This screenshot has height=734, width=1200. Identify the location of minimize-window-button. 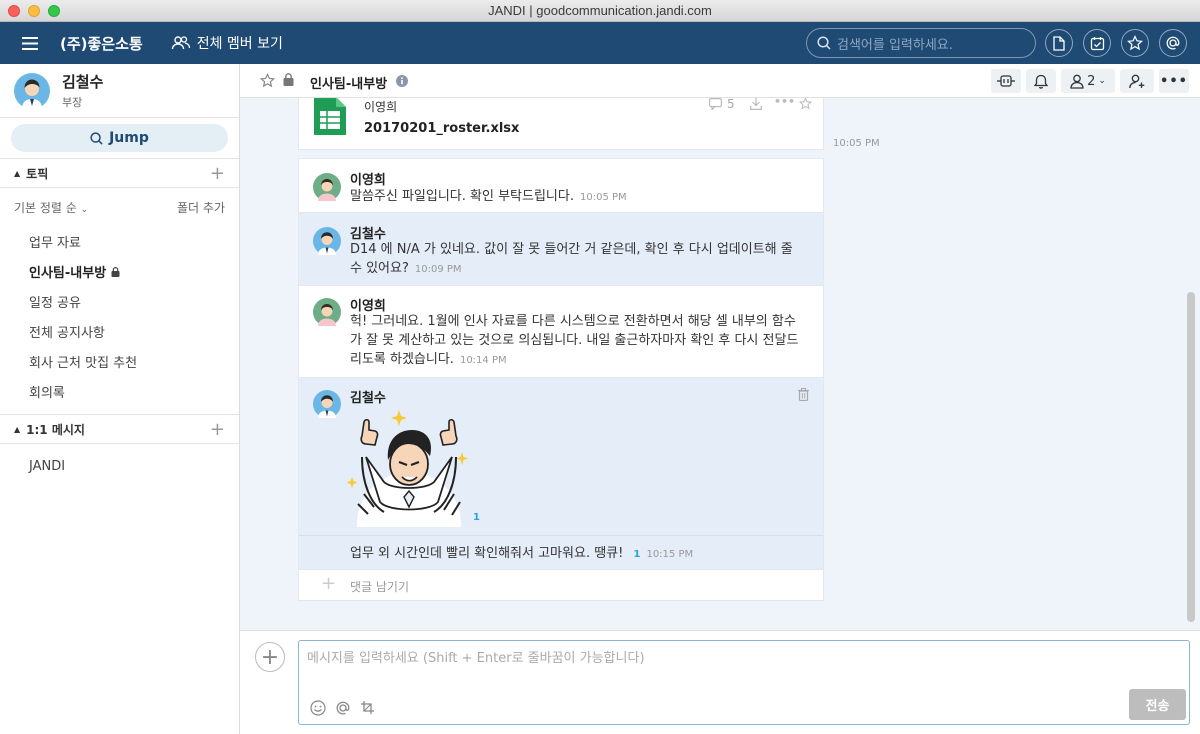
(34, 11).